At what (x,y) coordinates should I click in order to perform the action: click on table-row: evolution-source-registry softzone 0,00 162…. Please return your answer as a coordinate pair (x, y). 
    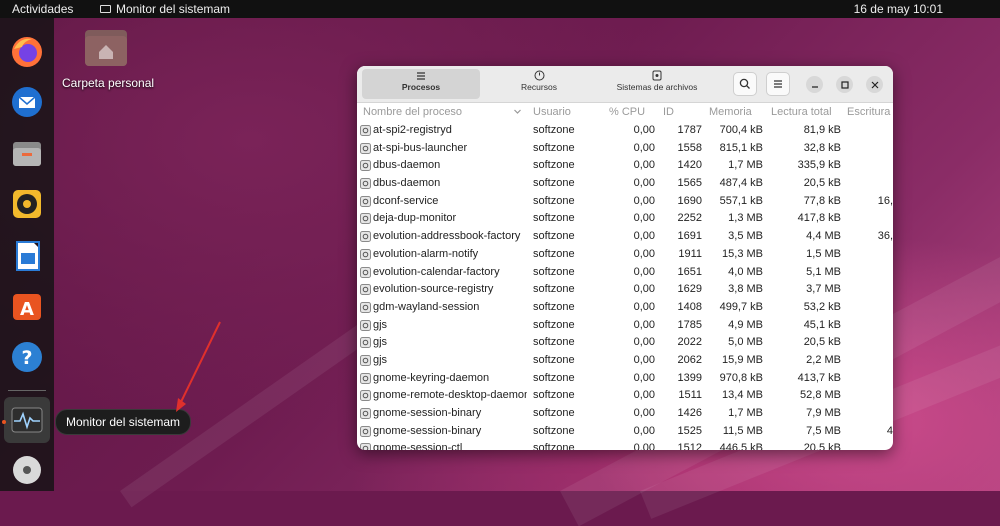
    Looking at the image, I should click on (625, 290).